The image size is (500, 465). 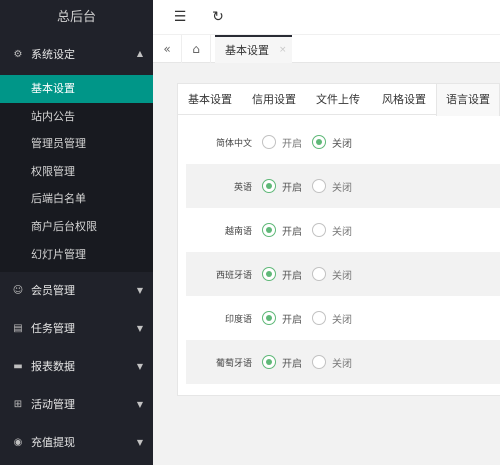 I want to click on app-icon: ⊞, so click(x=18, y=405).